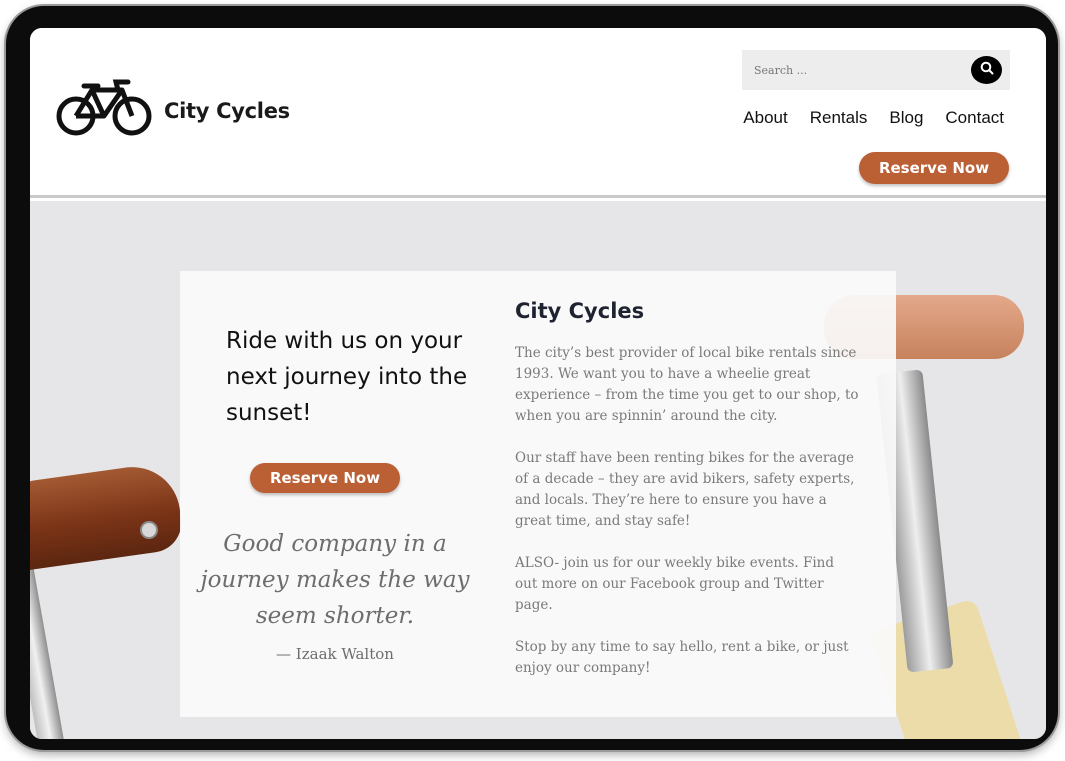  Describe the element at coordinates (839, 118) in the screenshot. I see `nav-rentals: Rentals` at that location.